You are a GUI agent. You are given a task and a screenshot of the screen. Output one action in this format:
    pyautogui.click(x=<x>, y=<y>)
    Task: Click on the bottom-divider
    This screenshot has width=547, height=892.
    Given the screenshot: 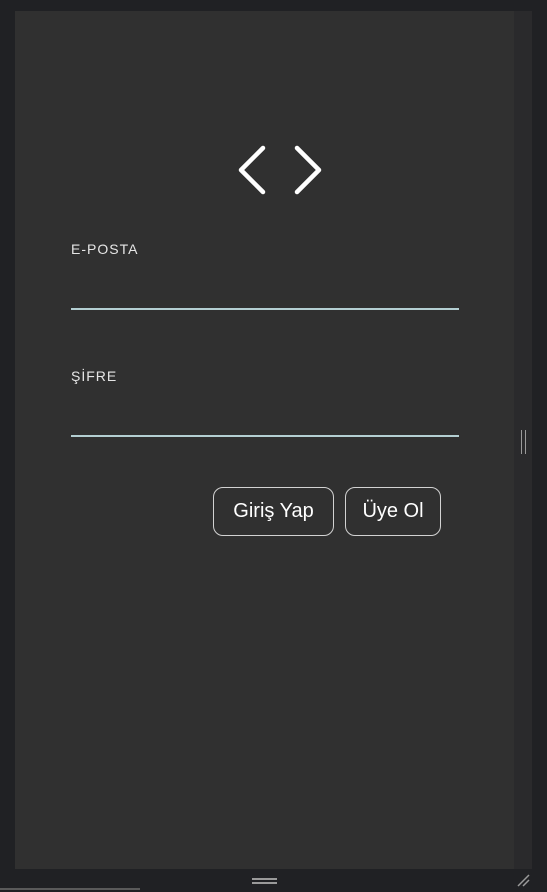 What is the action you would take?
    pyautogui.click(x=70, y=889)
    